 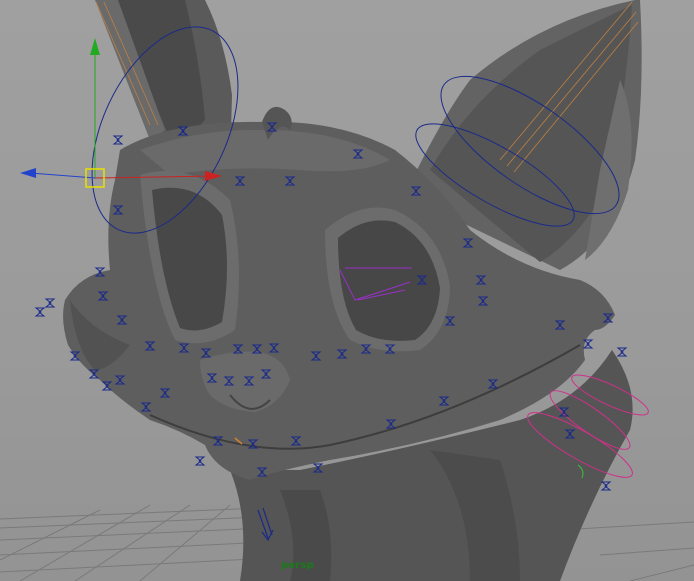 I want to click on z-axis-handle, so click(x=28, y=173).